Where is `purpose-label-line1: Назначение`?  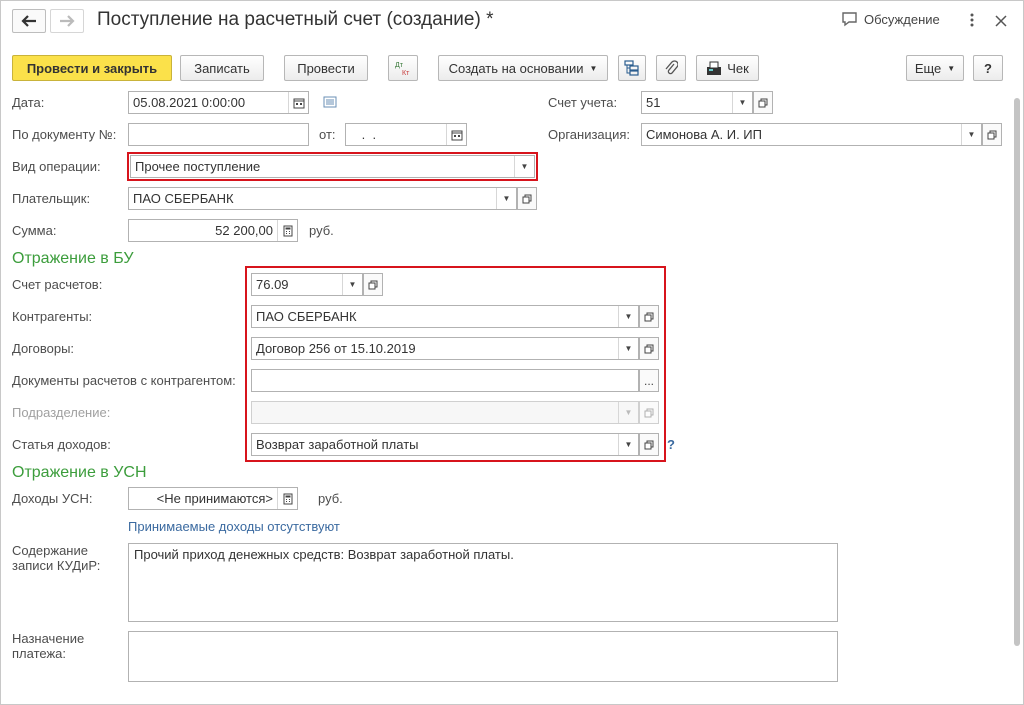
purpose-label-line1: Назначение is located at coordinates (48, 638).